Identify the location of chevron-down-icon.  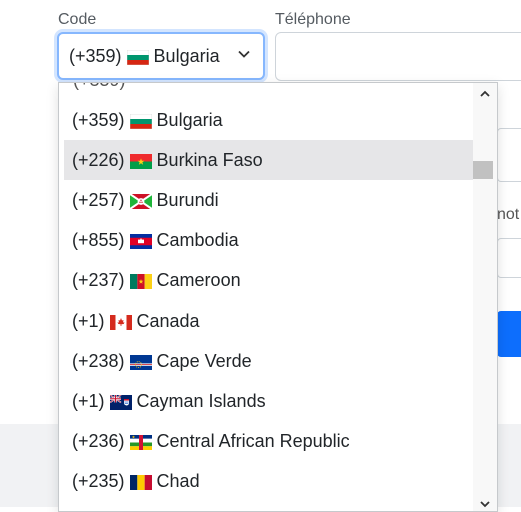
(244, 55).